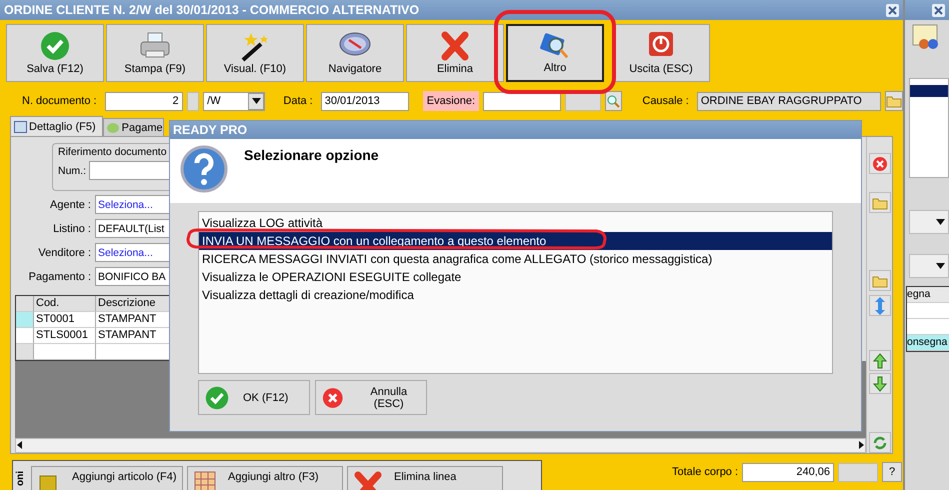 This screenshot has width=949, height=490. Describe the element at coordinates (133, 127) in the screenshot. I see `tab: Pagame` at that location.